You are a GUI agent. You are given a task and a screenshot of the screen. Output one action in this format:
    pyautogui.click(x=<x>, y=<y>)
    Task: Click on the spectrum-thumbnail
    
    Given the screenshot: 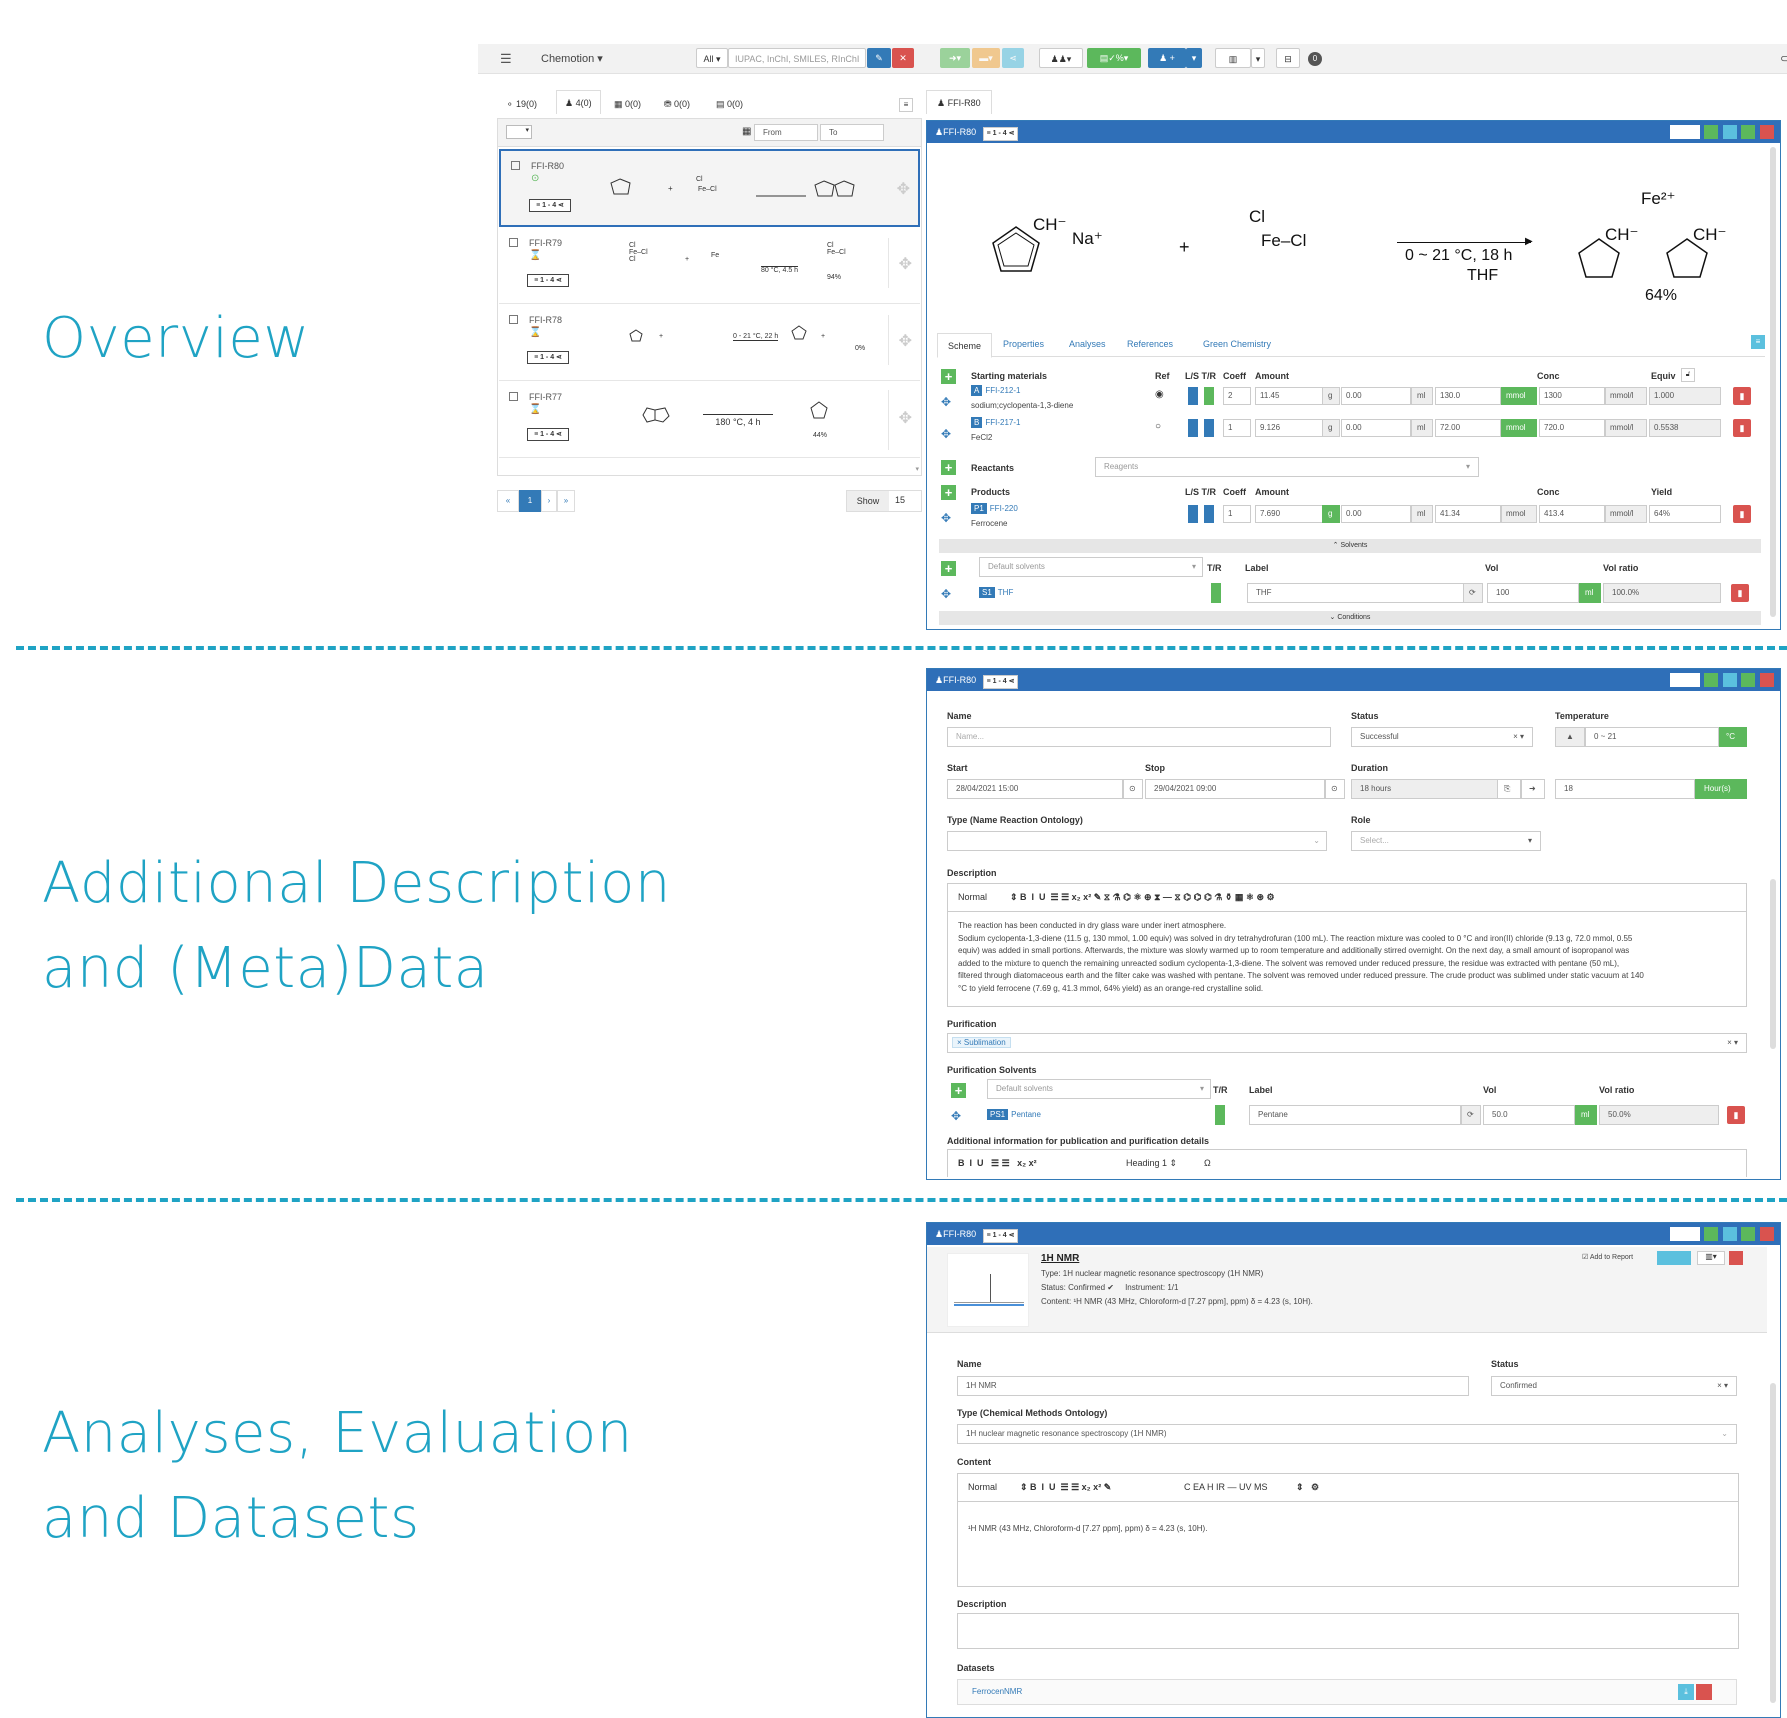 What is the action you would take?
    pyautogui.click(x=988, y=1290)
    